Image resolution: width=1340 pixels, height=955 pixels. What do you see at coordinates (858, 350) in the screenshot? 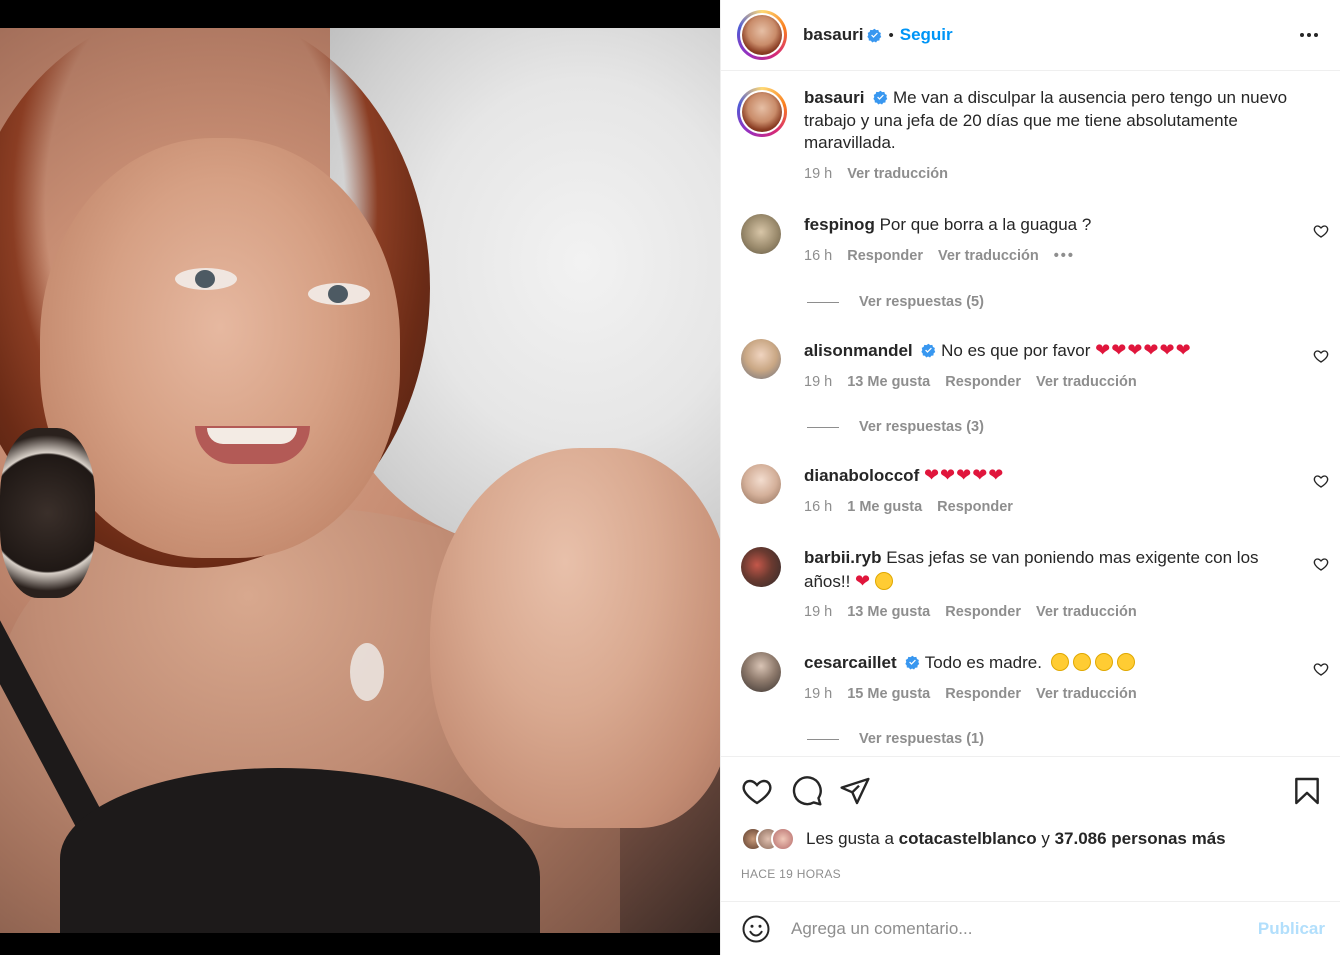
I see `comment-username: alisonmandel` at bounding box center [858, 350].